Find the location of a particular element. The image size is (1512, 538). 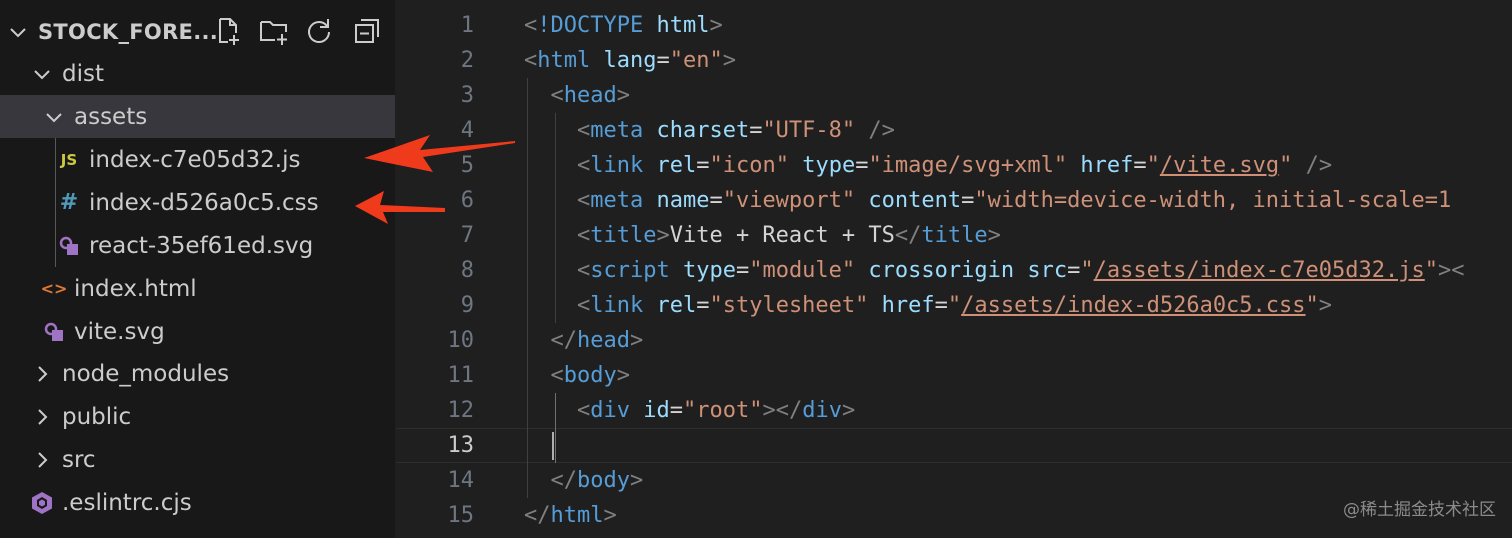

code-token: </ is located at coordinates (564, 340).